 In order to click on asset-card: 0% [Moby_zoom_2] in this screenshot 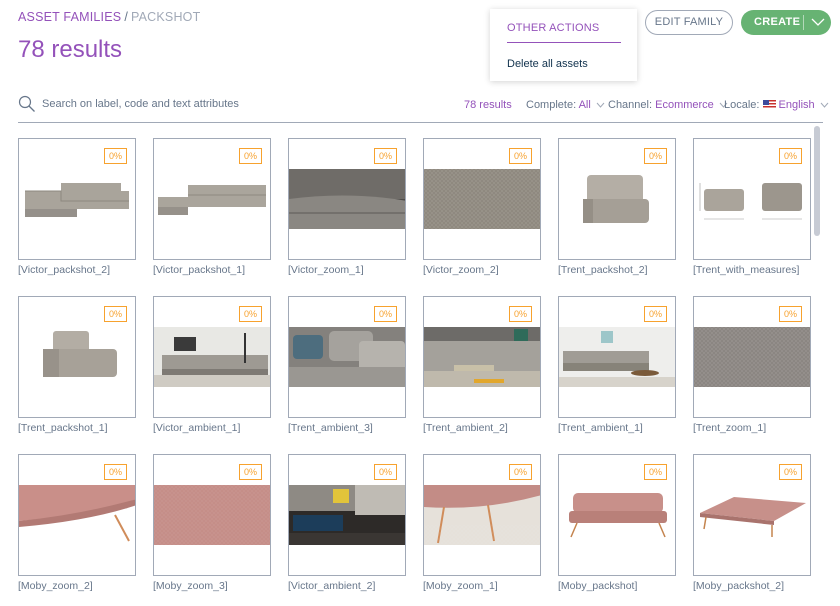, I will do `click(78, 523)`.